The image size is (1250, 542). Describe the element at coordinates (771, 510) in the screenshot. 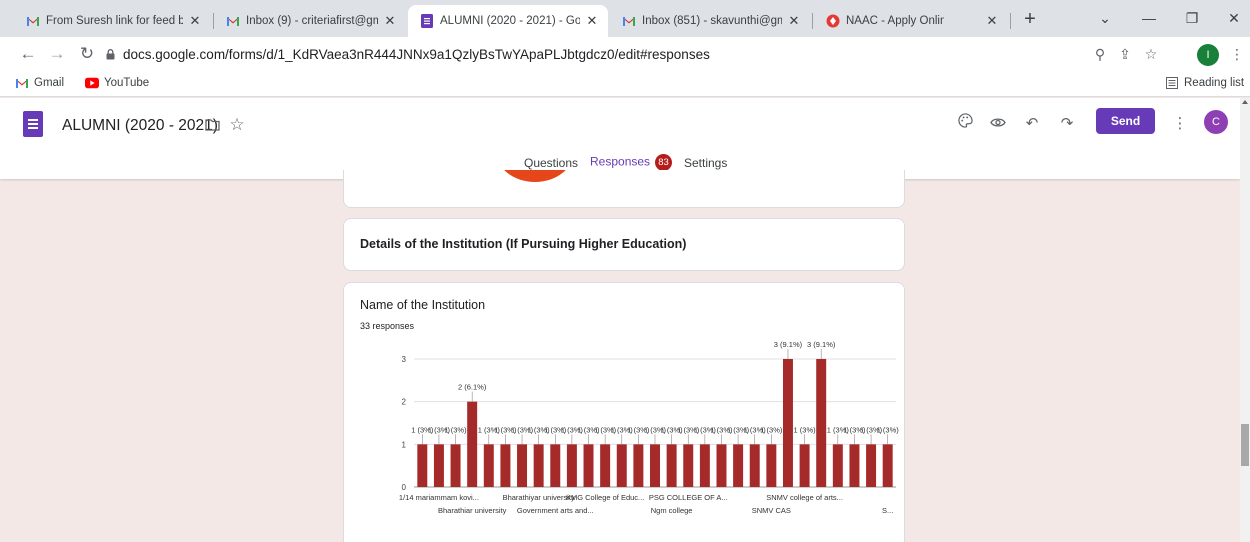

I see `x-category-label: SNMV CAS` at that location.